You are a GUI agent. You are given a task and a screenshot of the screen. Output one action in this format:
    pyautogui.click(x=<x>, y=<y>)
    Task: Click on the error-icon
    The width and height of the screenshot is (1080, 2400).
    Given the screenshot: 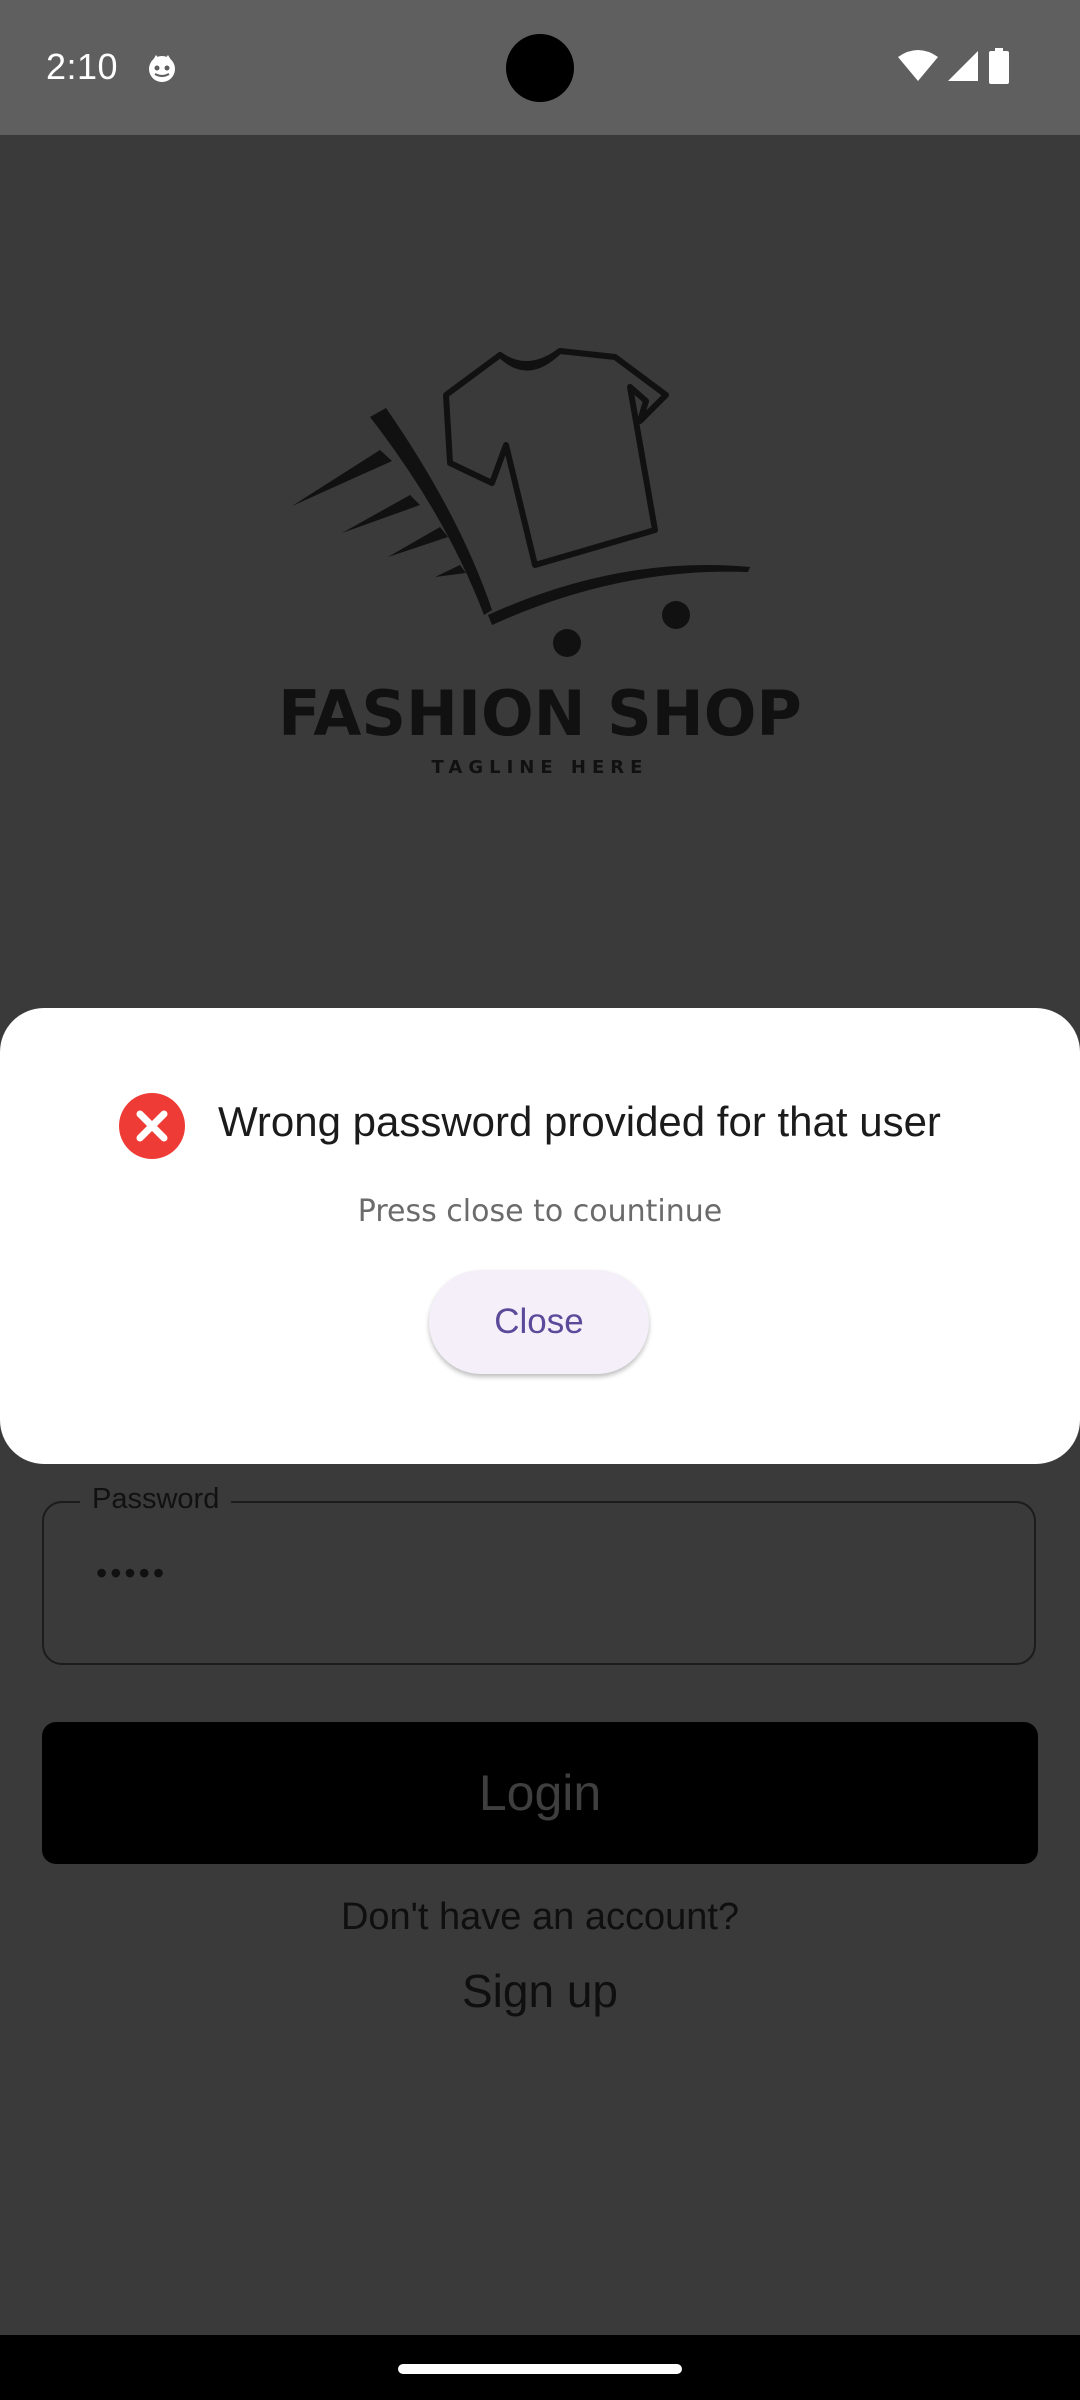 What is the action you would take?
    pyautogui.click(x=152, y=1126)
    